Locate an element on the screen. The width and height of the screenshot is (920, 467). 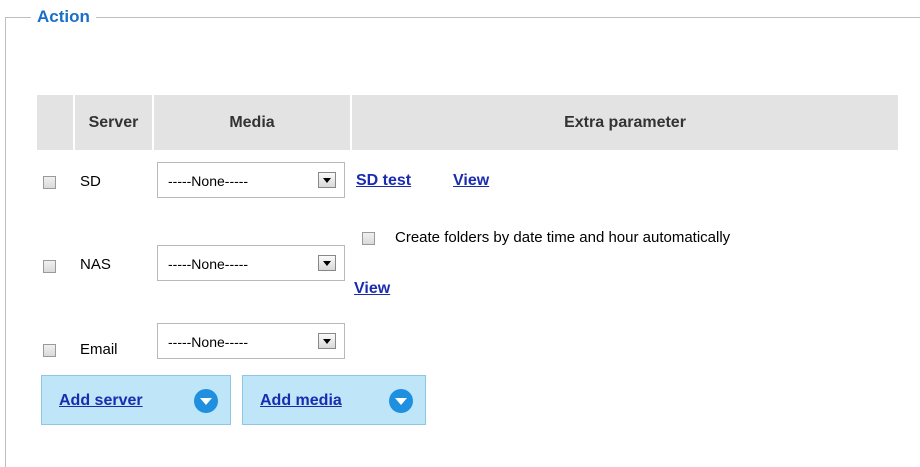
nas-media-value: -----None----- is located at coordinates (208, 264).